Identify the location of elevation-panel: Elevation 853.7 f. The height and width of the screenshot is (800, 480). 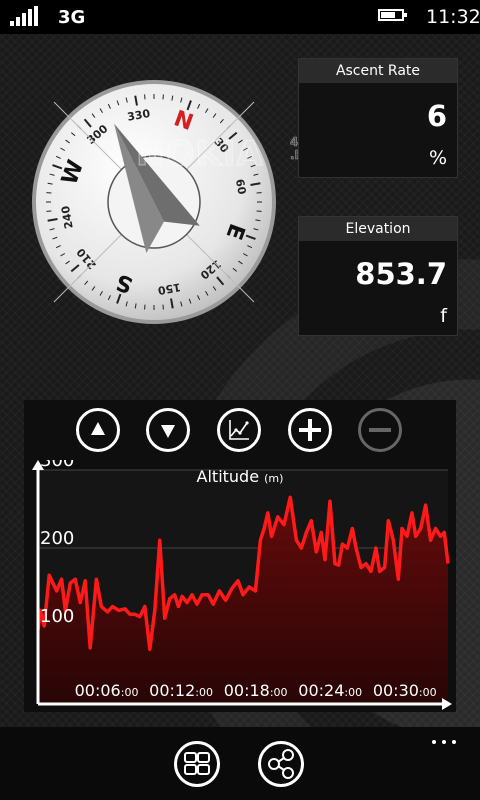
(378, 276).